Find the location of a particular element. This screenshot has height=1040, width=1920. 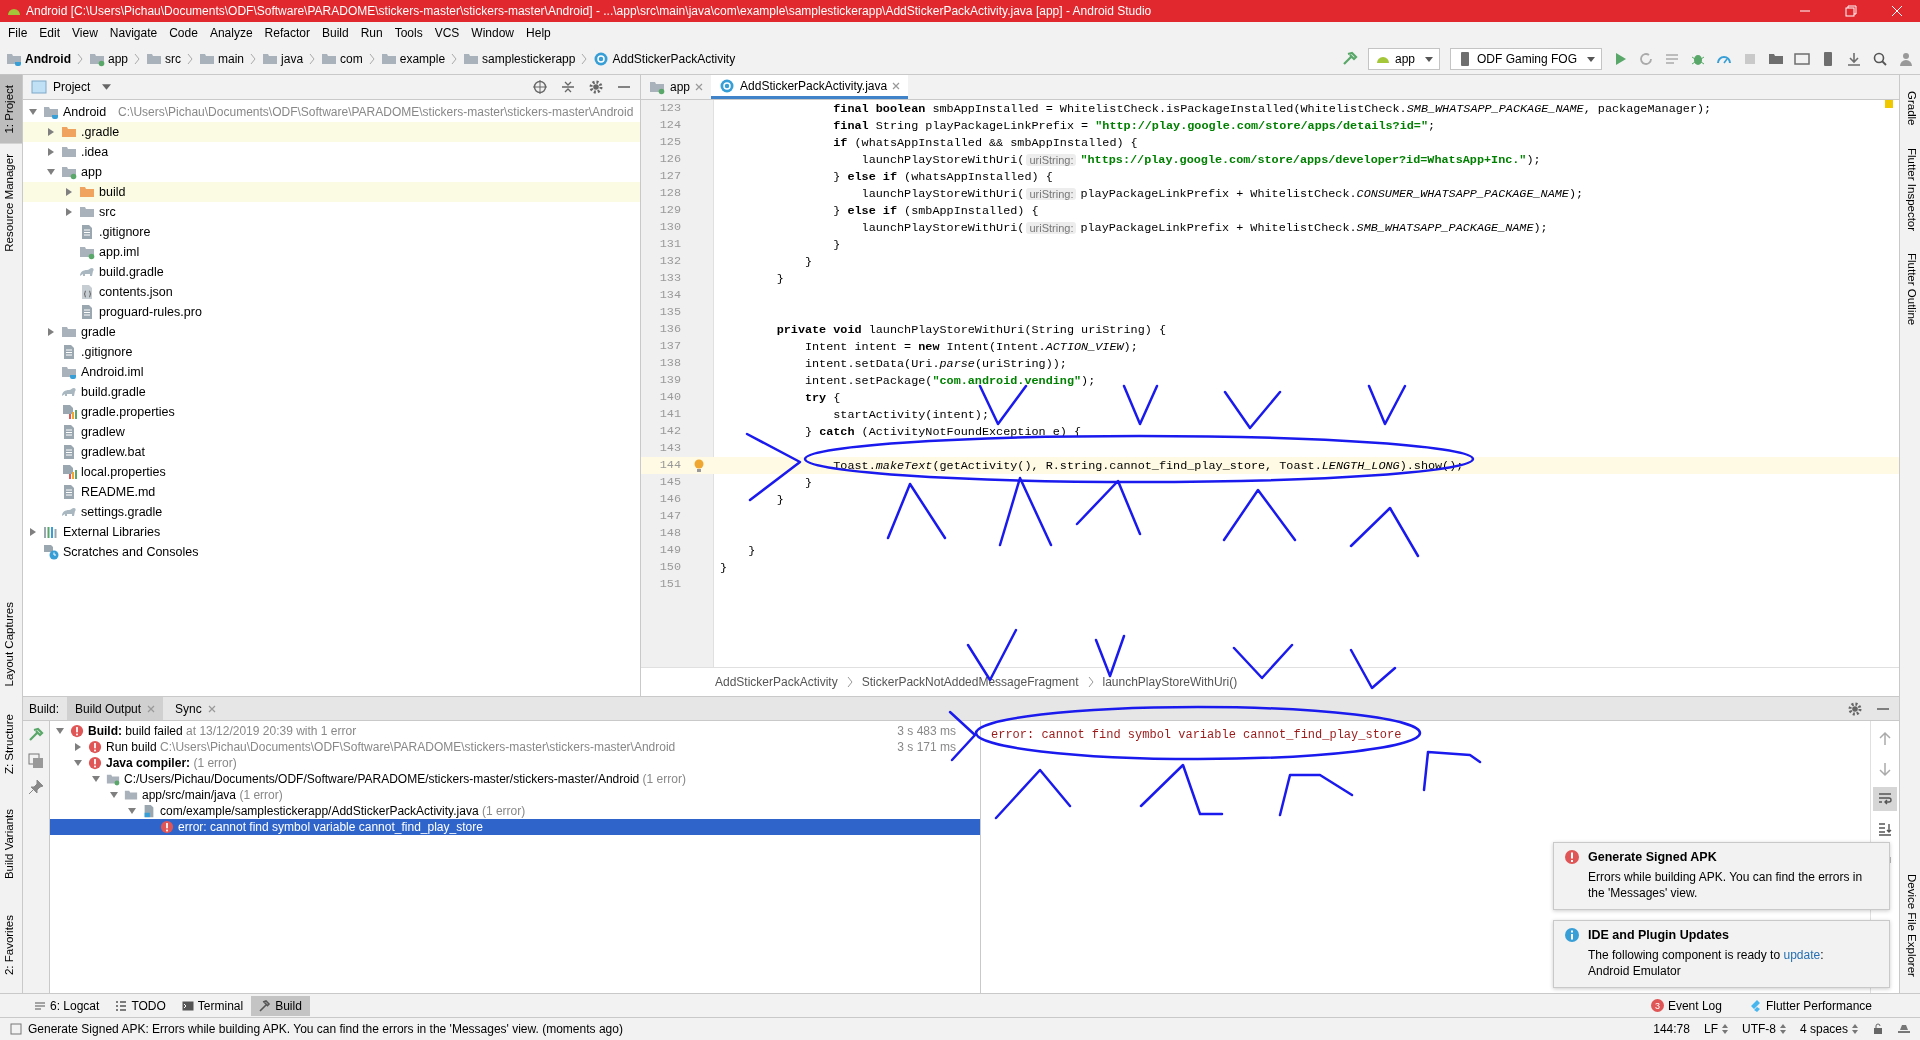

tree-item: local.properties is located at coordinates (123, 472).